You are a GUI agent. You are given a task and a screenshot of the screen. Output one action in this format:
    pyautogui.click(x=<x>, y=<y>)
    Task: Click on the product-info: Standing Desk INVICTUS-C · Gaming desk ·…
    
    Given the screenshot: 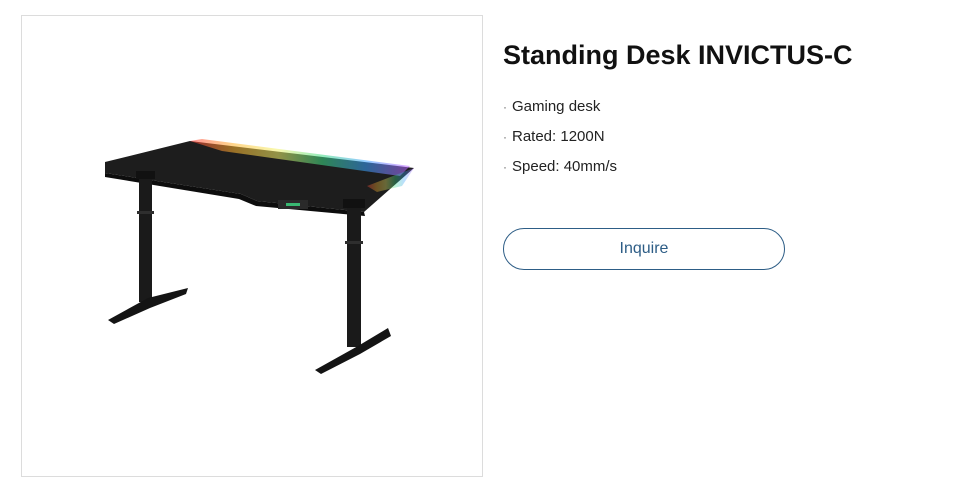 What is the action you would take?
    pyautogui.click(x=723, y=110)
    